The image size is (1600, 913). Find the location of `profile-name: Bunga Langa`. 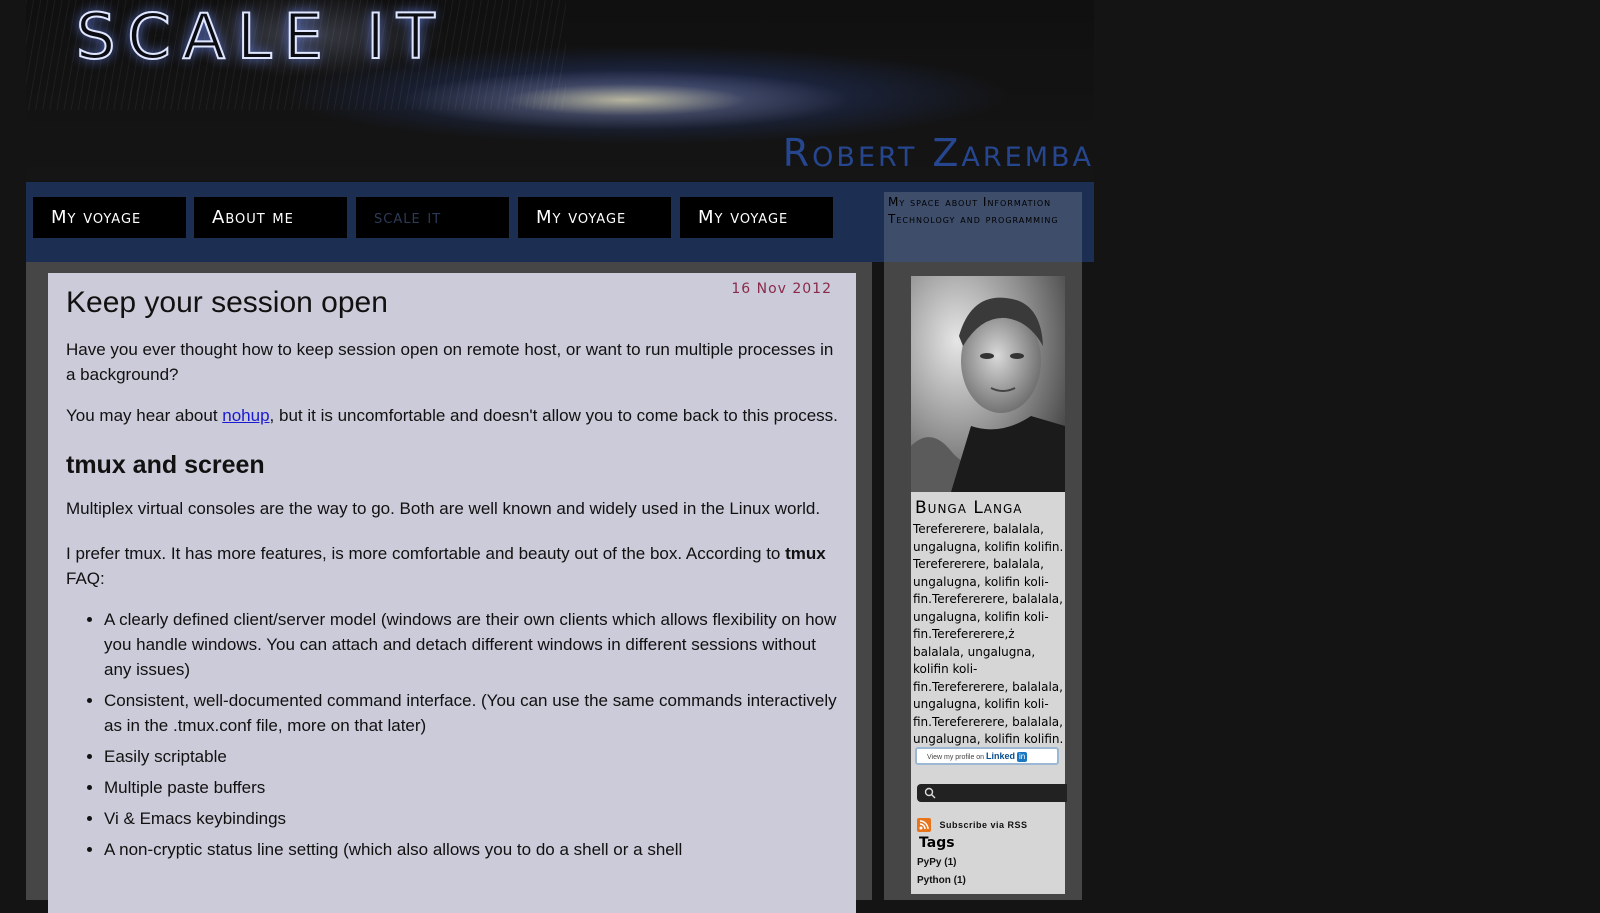

profile-name: Bunga Langa is located at coordinates (969, 508).